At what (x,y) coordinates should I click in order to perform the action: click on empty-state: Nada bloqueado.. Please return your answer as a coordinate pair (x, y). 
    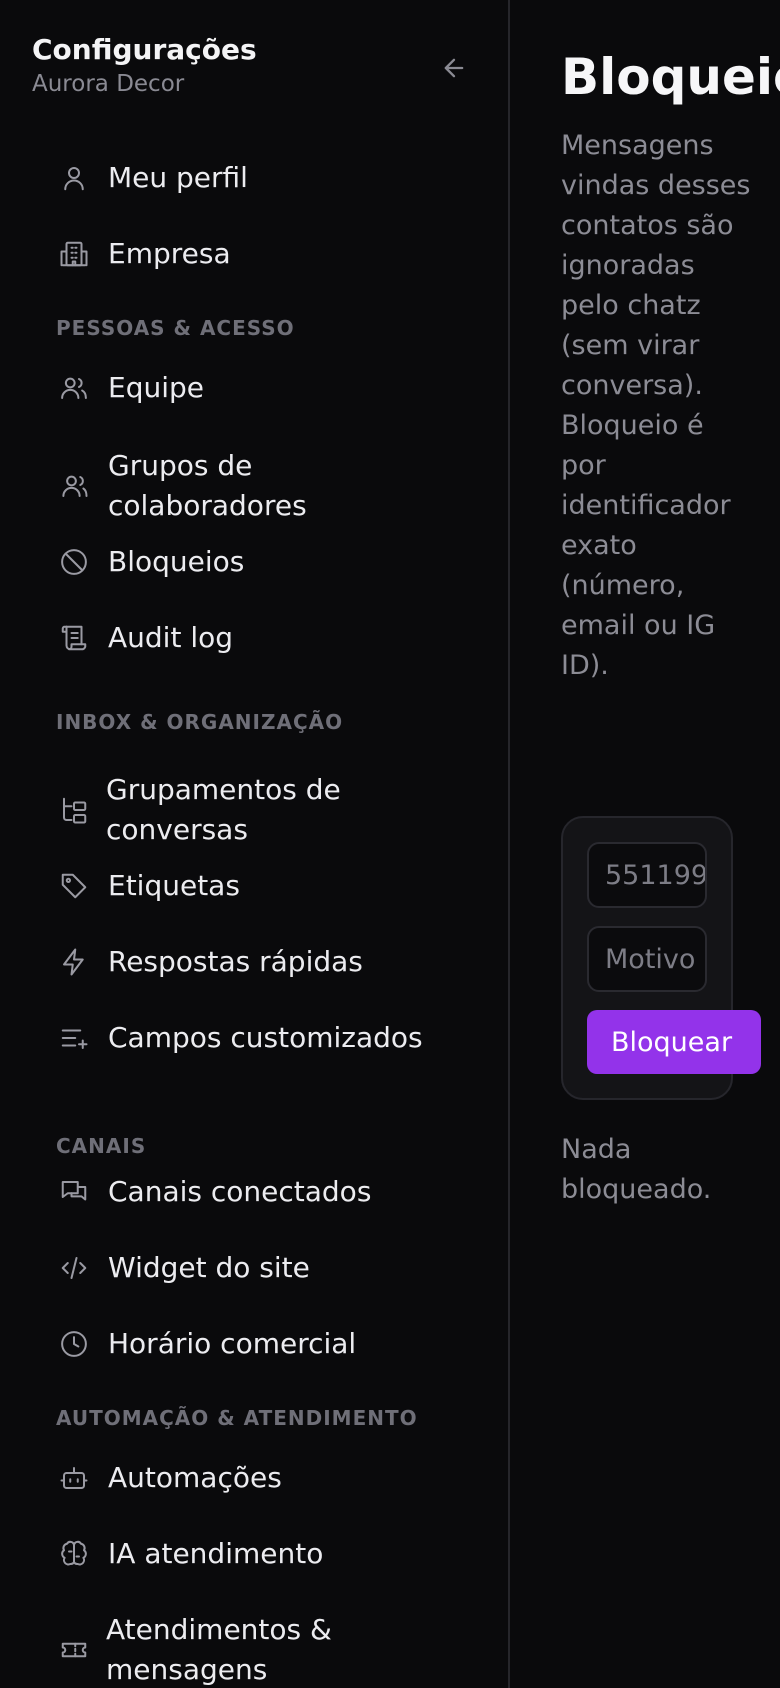
    Looking at the image, I should click on (636, 1169).